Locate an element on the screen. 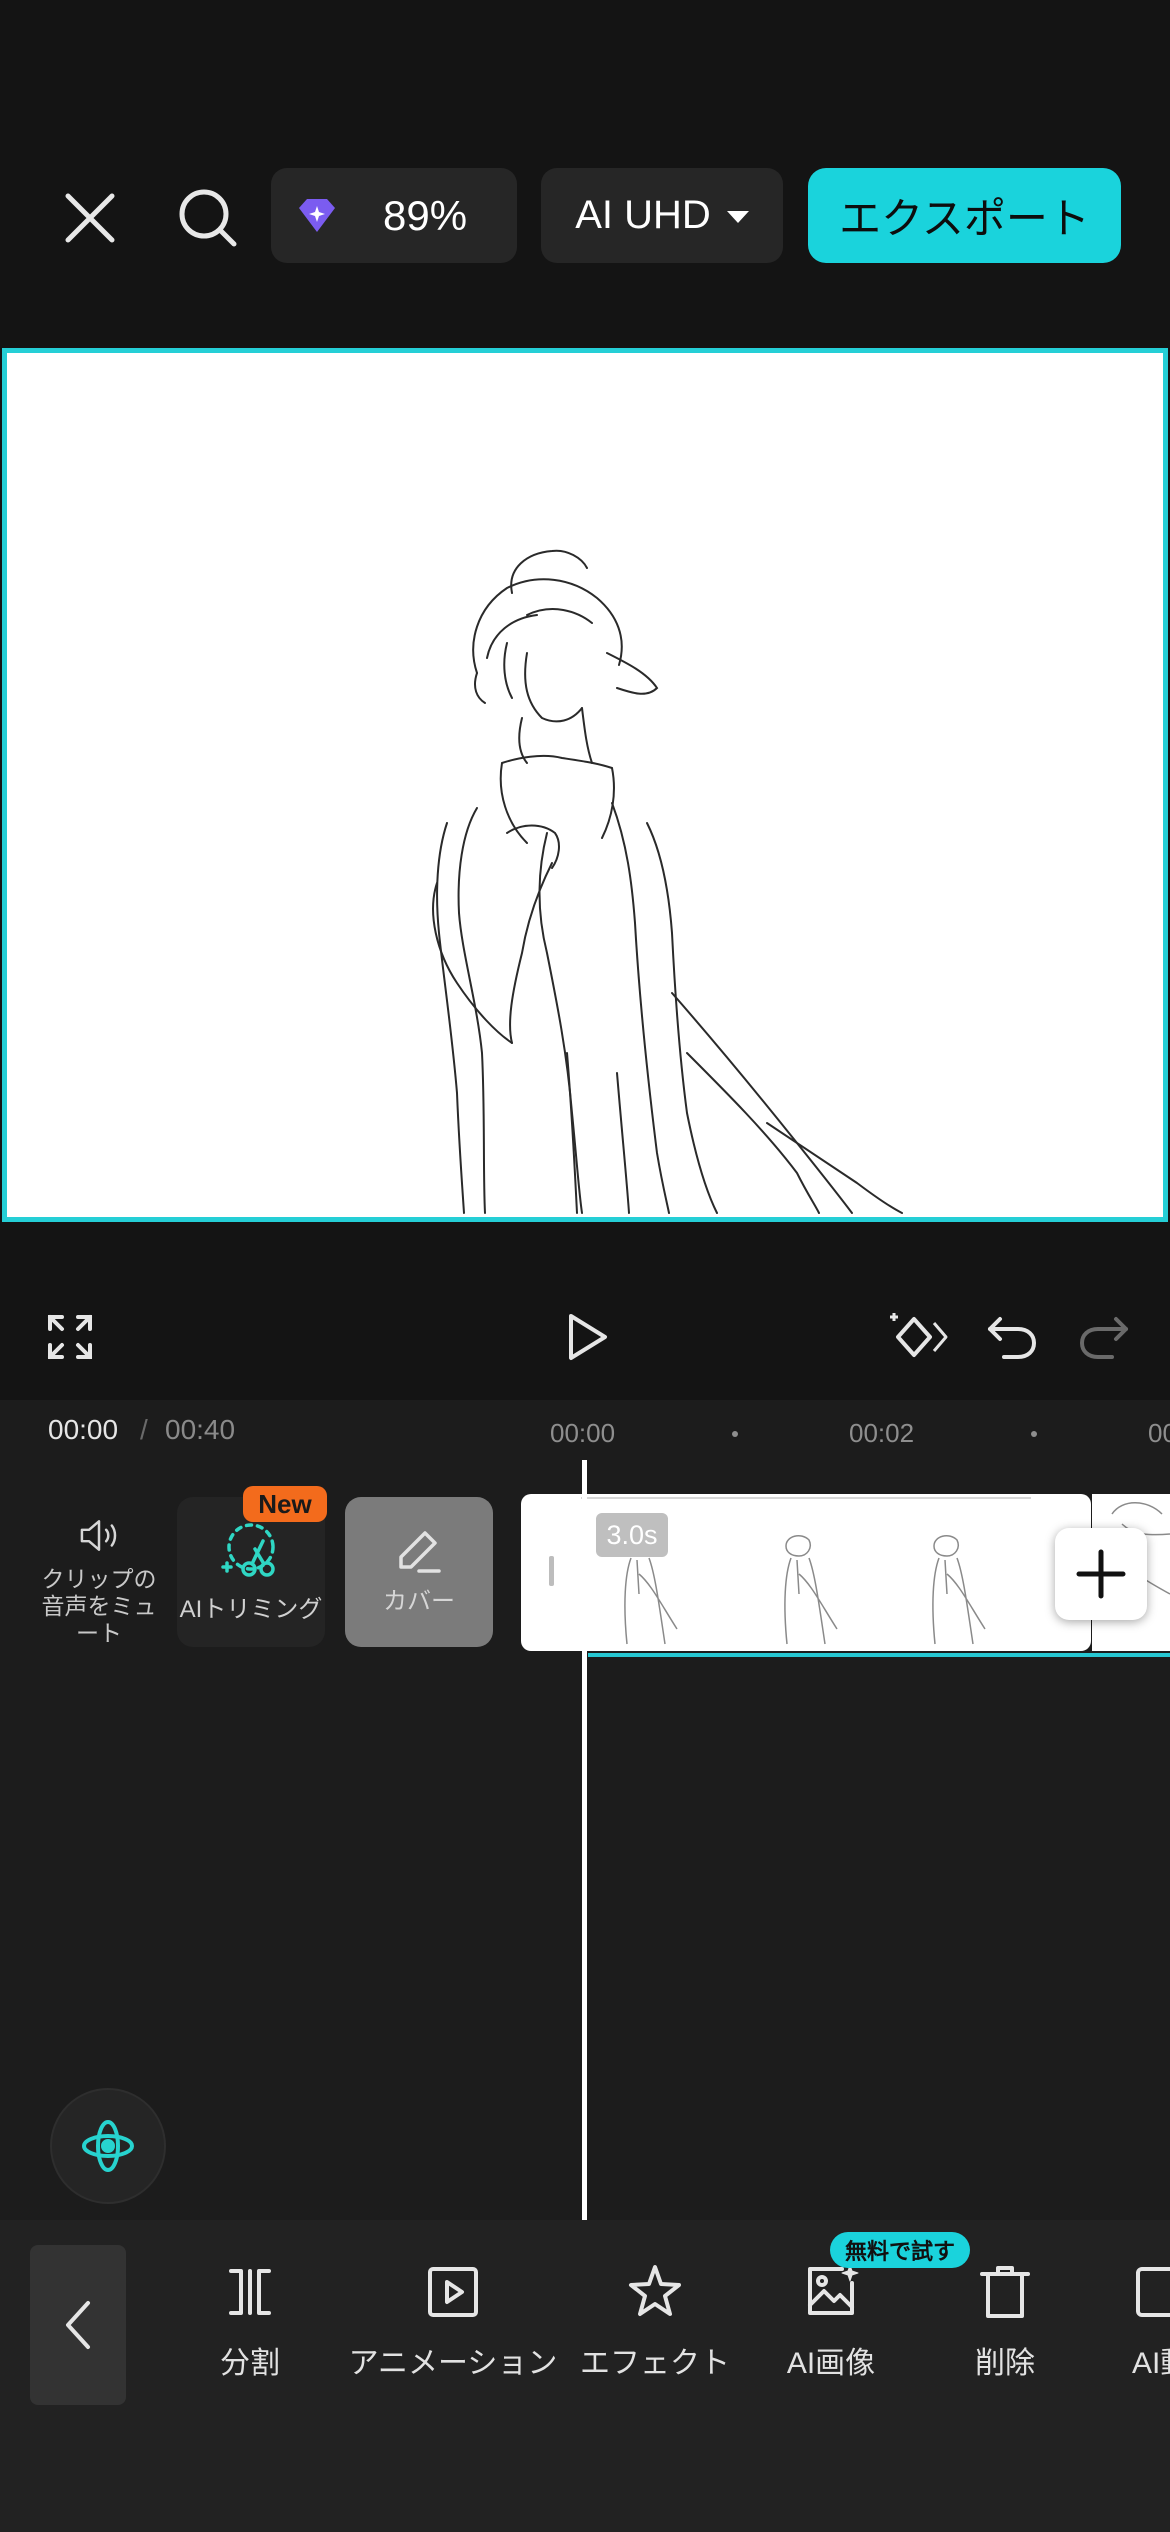  quality-label: AI UHD is located at coordinates (643, 215).